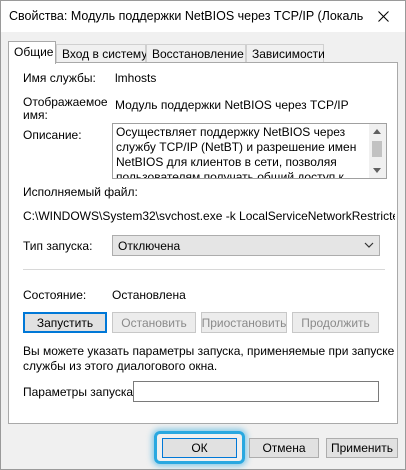 This screenshot has width=406, height=470. Describe the element at coordinates (55, 295) in the screenshot. I see `status-label: Состояние:` at that location.